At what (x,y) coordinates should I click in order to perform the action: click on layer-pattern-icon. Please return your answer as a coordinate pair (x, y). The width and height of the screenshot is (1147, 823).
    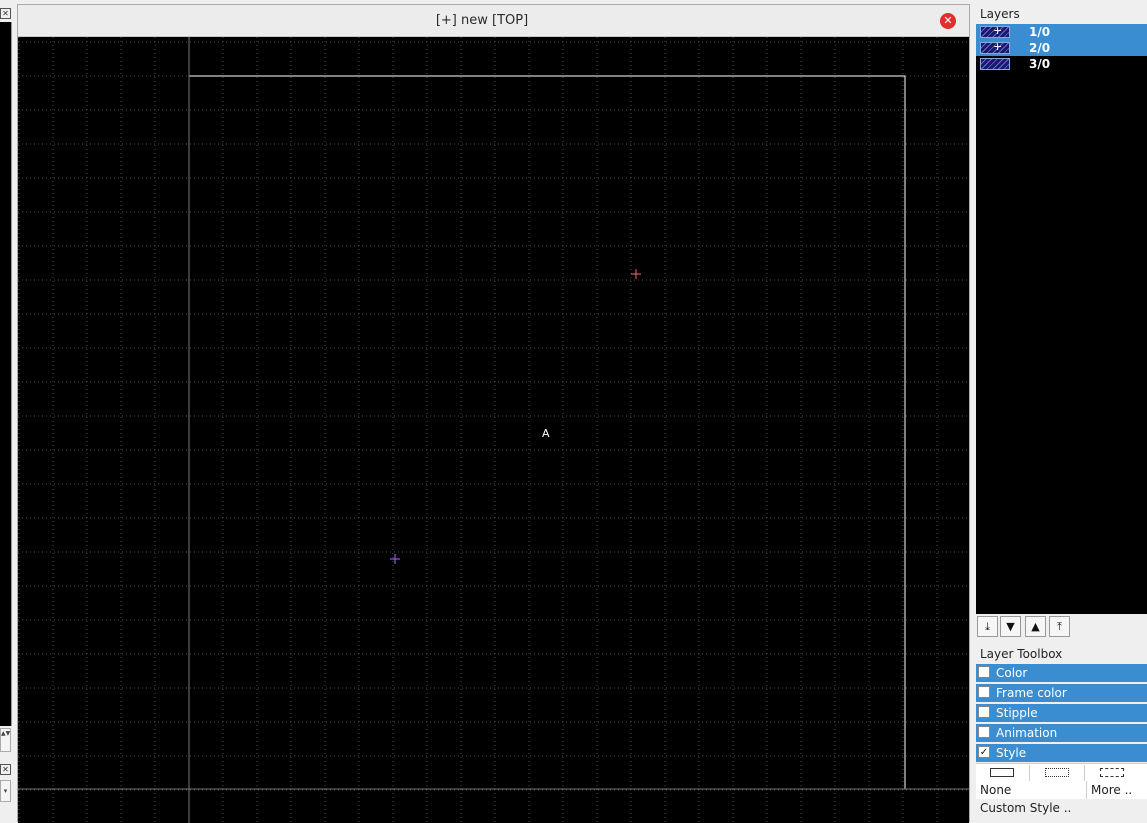
    Looking at the image, I should click on (995, 64).